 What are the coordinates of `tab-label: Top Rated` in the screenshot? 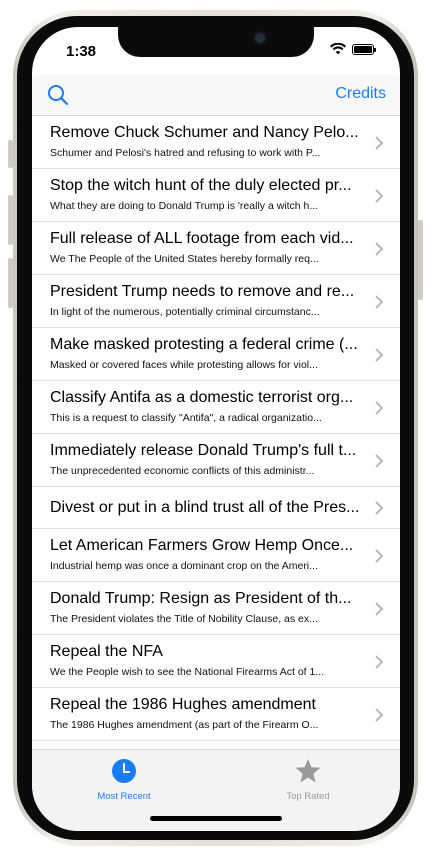 It's located at (308, 796).